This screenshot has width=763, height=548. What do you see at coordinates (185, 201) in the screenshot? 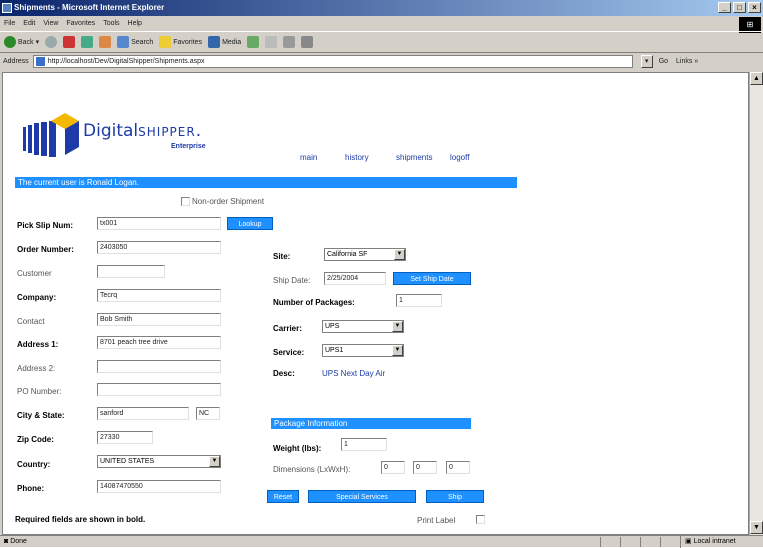
I see `non-order-checkbox` at bounding box center [185, 201].